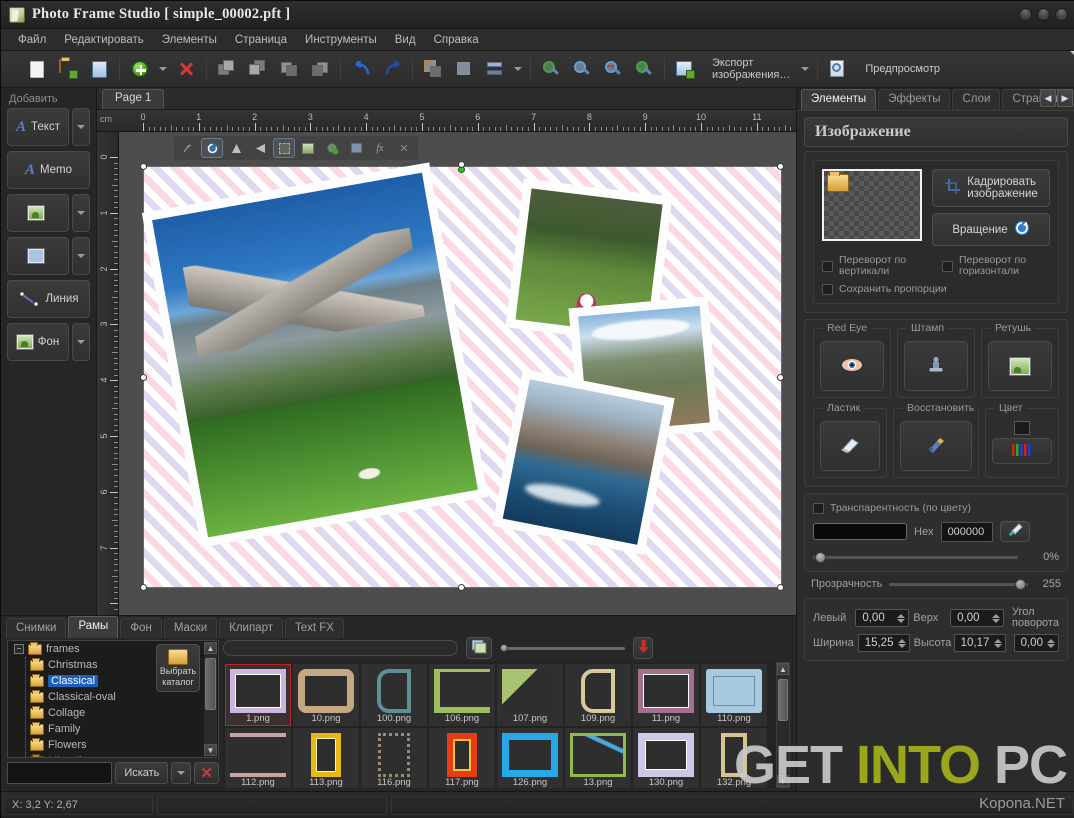  I want to click on fill-icon, so click(356, 148).